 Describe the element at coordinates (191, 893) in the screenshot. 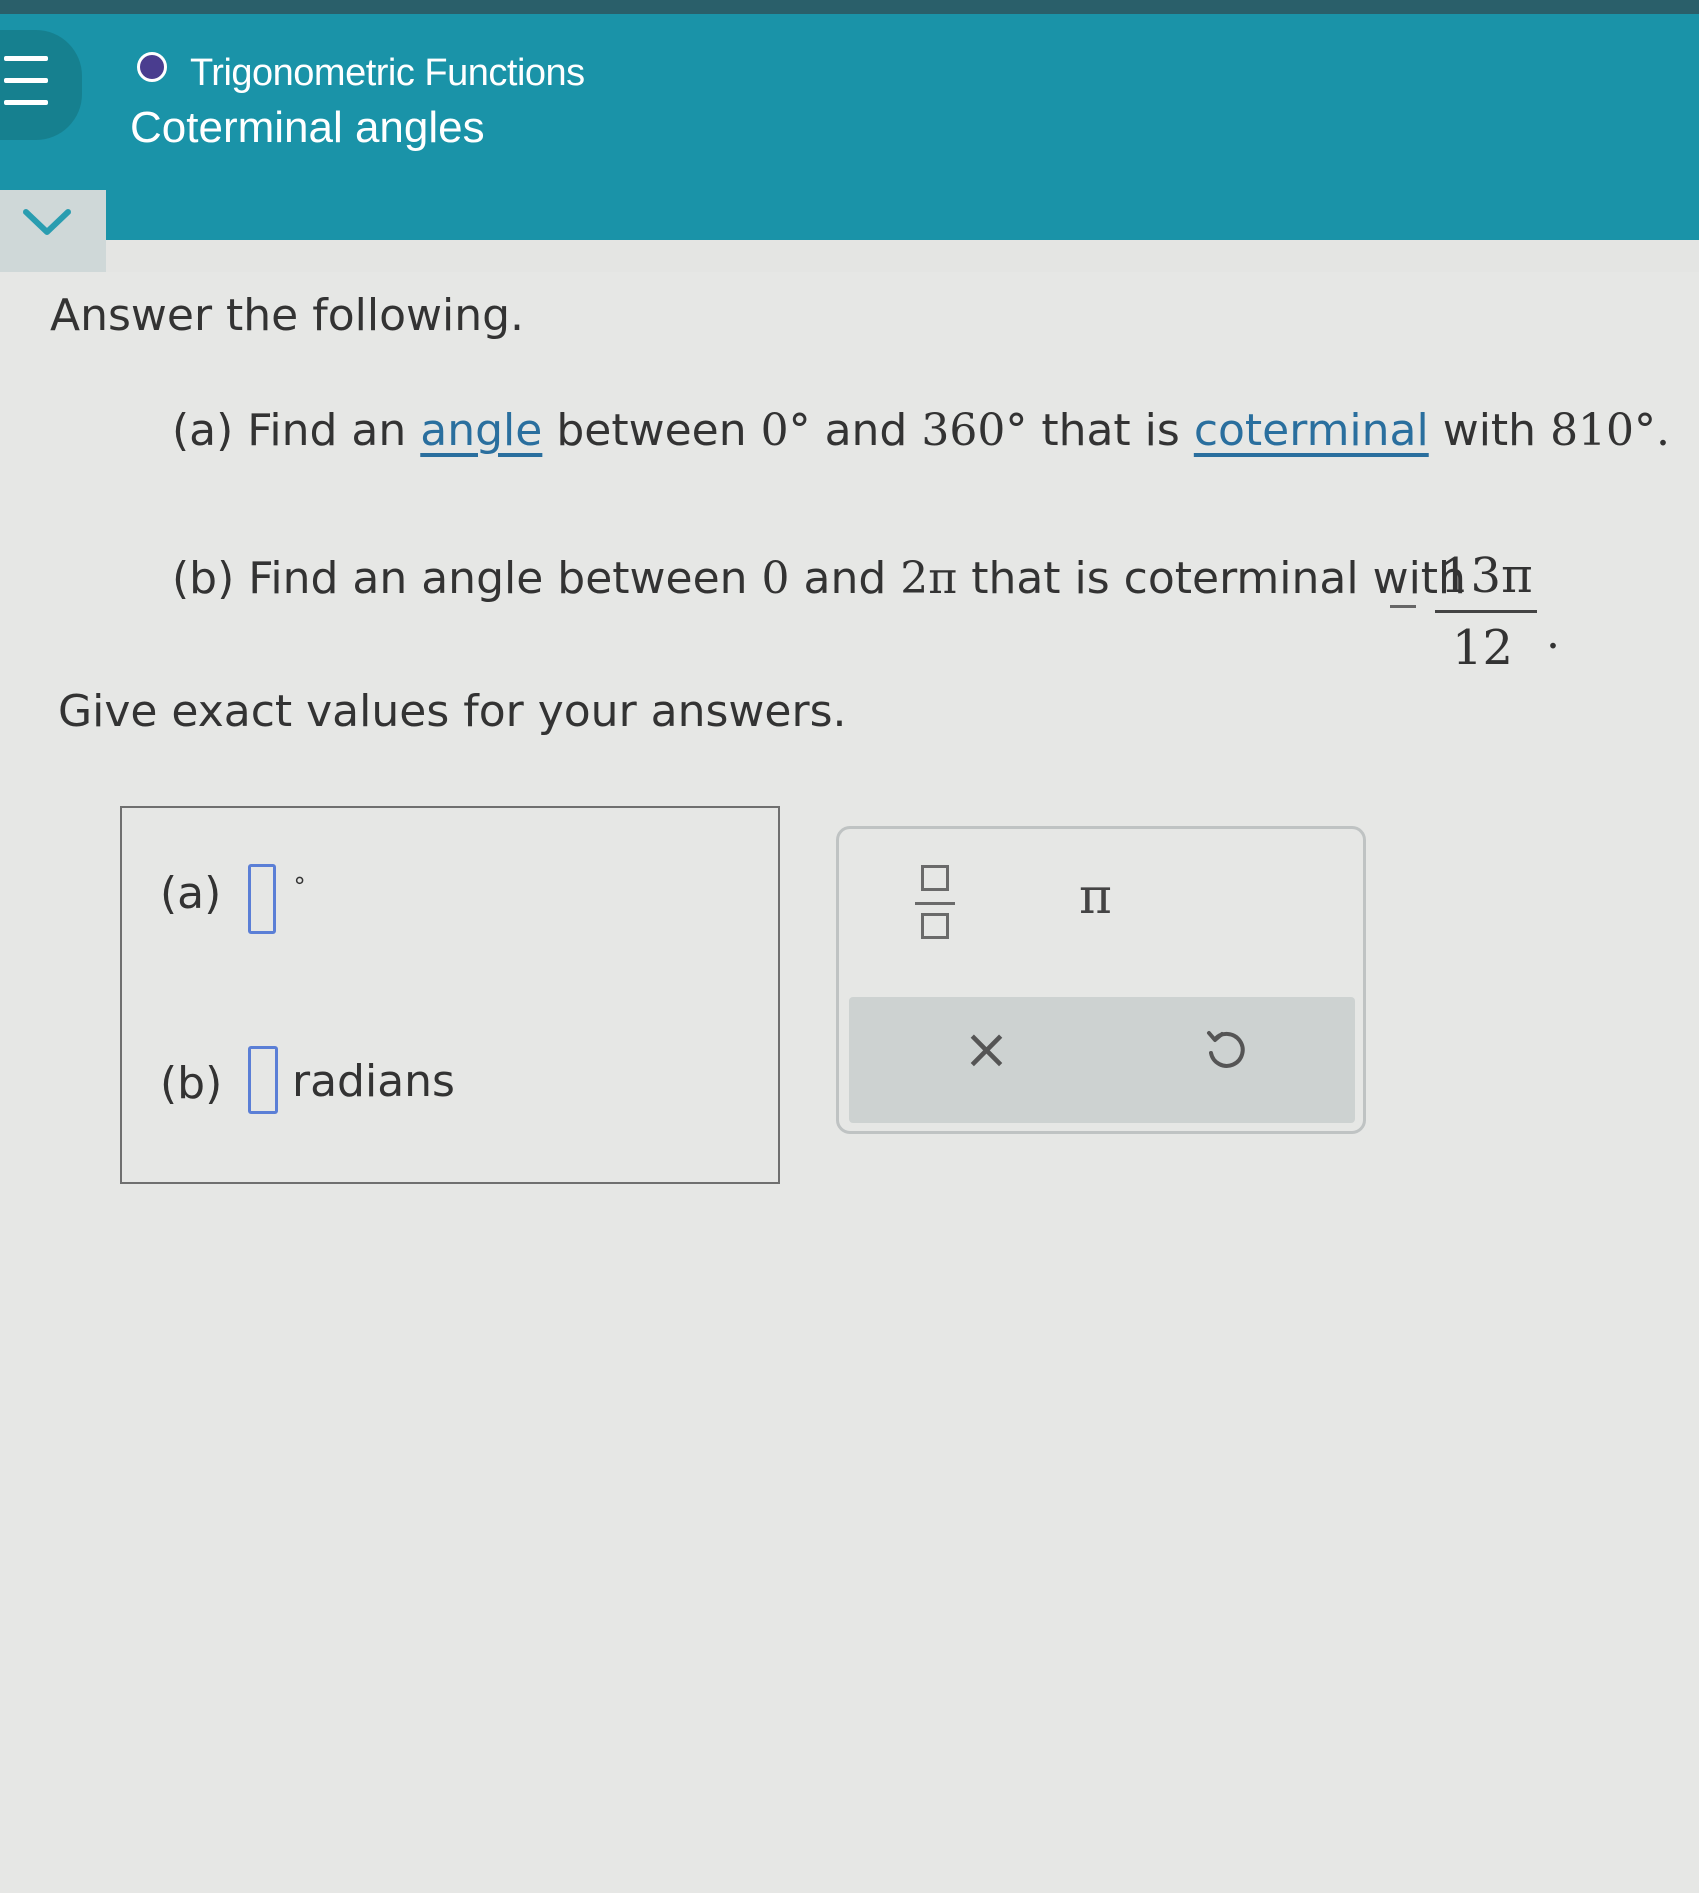

I see `answer-a-label: (a)` at that location.